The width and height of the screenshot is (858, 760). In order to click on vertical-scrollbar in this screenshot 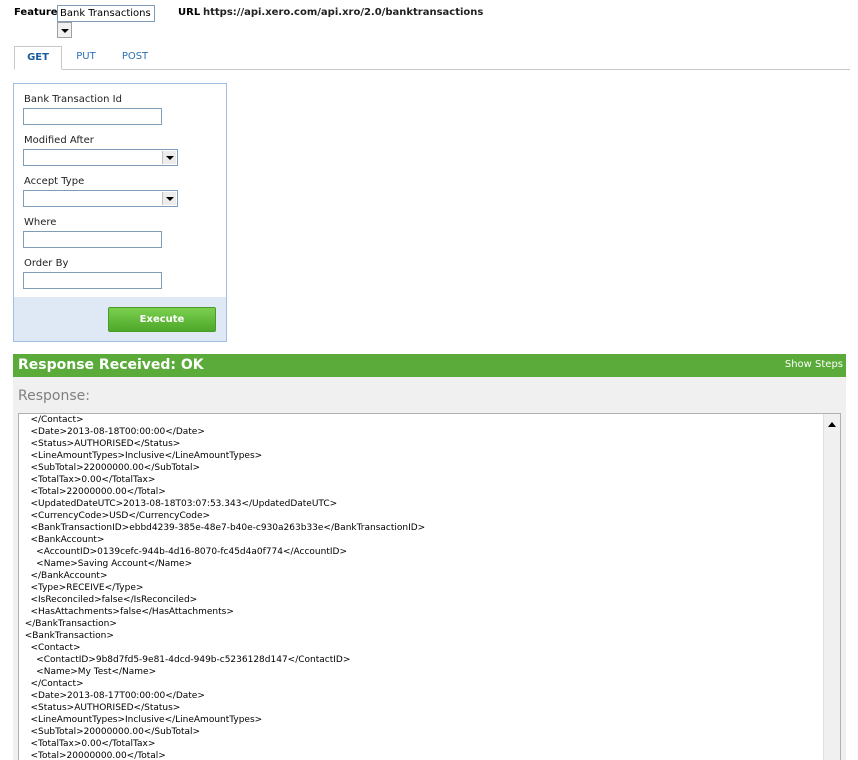, I will do `click(831, 587)`.